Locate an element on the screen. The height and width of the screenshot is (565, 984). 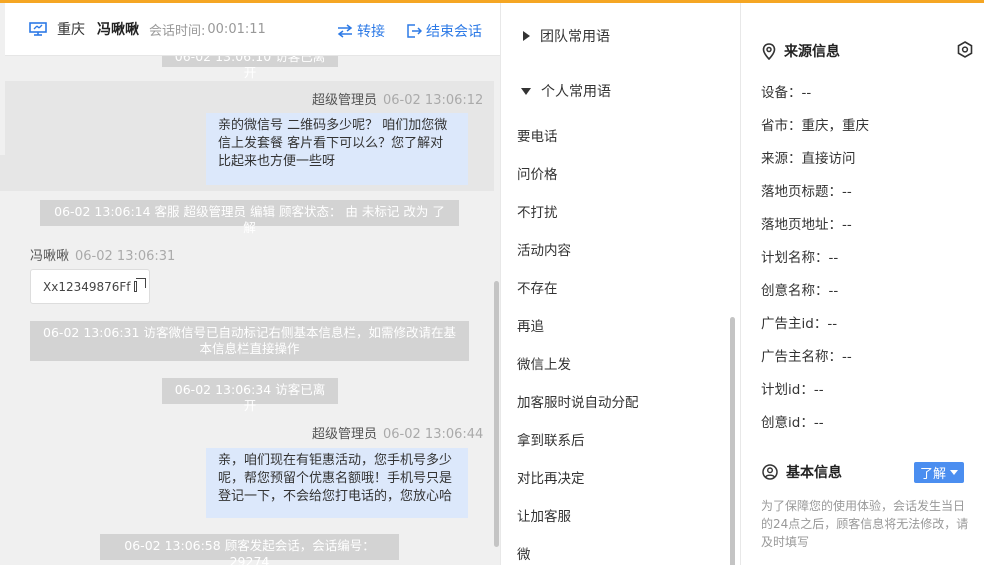
phrase-item: 对比再决定 is located at coordinates (551, 477).